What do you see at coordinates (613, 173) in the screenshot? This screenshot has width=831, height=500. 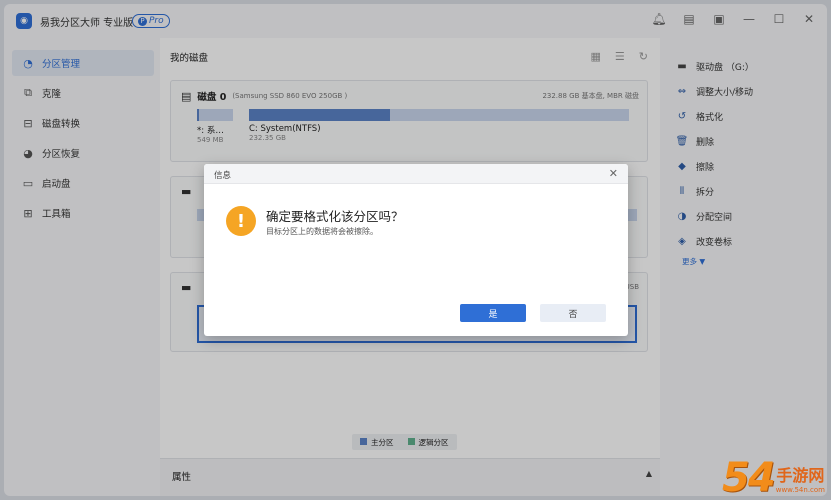 I see `dialog-close-icon: ✕` at bounding box center [613, 173].